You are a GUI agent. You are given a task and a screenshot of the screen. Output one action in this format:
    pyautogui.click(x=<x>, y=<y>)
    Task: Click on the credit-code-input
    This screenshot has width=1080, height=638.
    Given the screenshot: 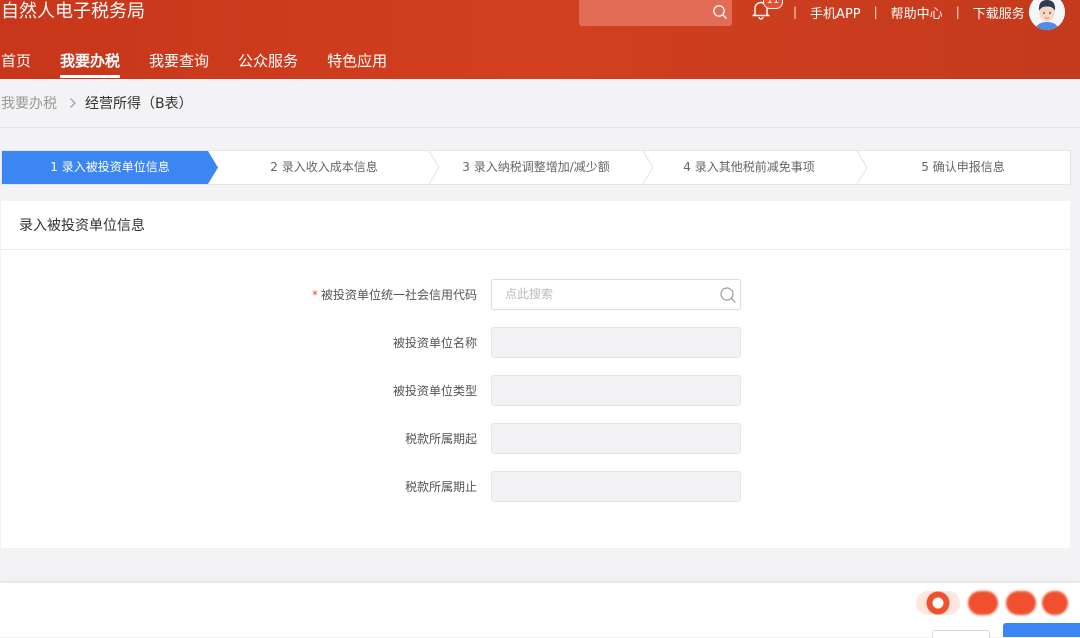 What is the action you would take?
    pyautogui.click(x=598, y=293)
    